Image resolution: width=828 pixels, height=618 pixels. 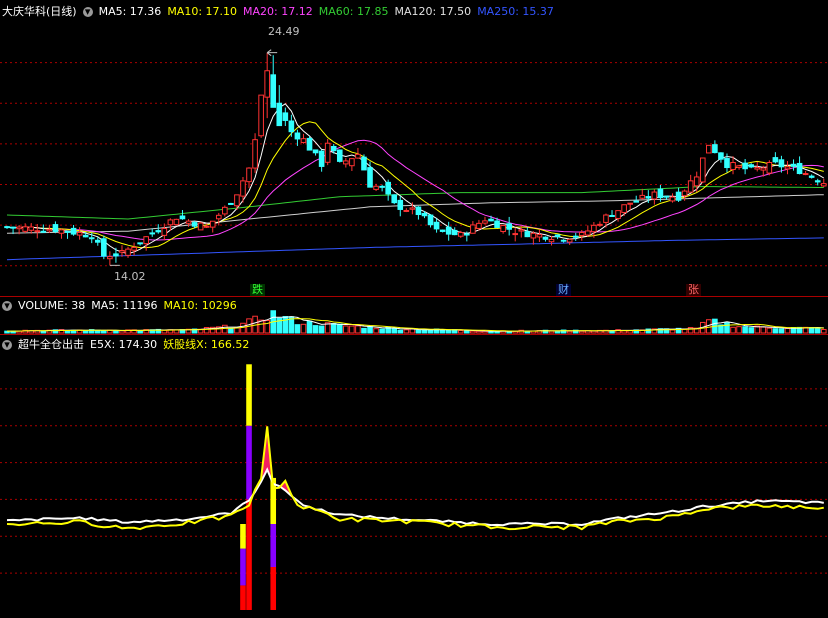 I want to click on event-marker-cai: 财, so click(x=563, y=290).